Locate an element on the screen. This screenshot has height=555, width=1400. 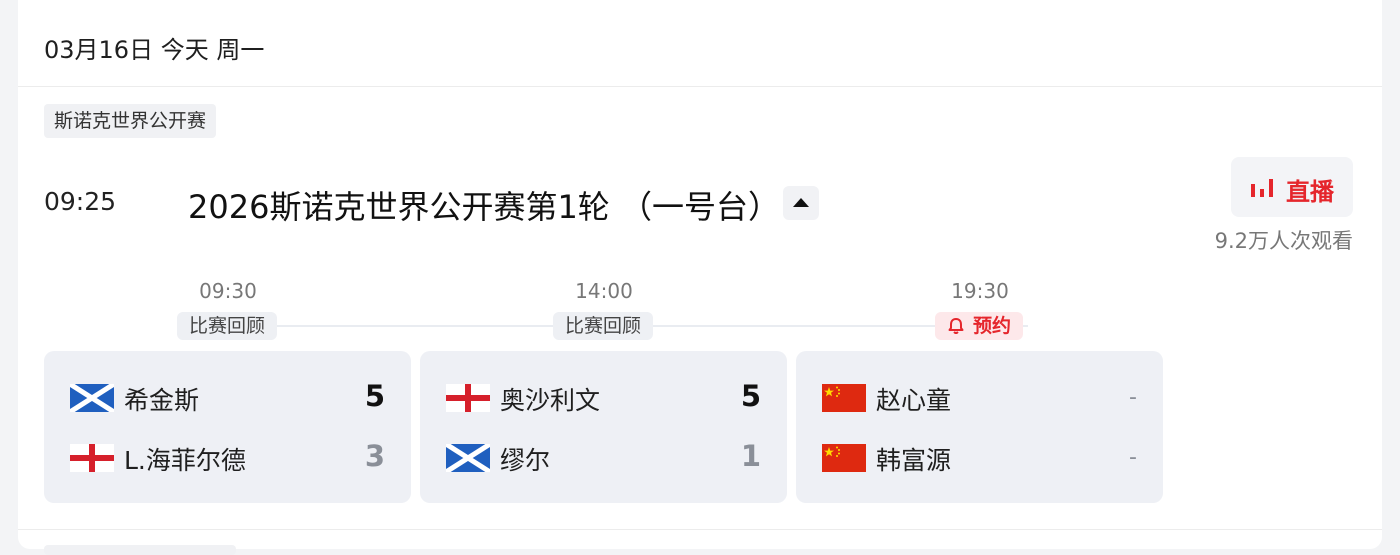
collapse-button is located at coordinates (801, 203).